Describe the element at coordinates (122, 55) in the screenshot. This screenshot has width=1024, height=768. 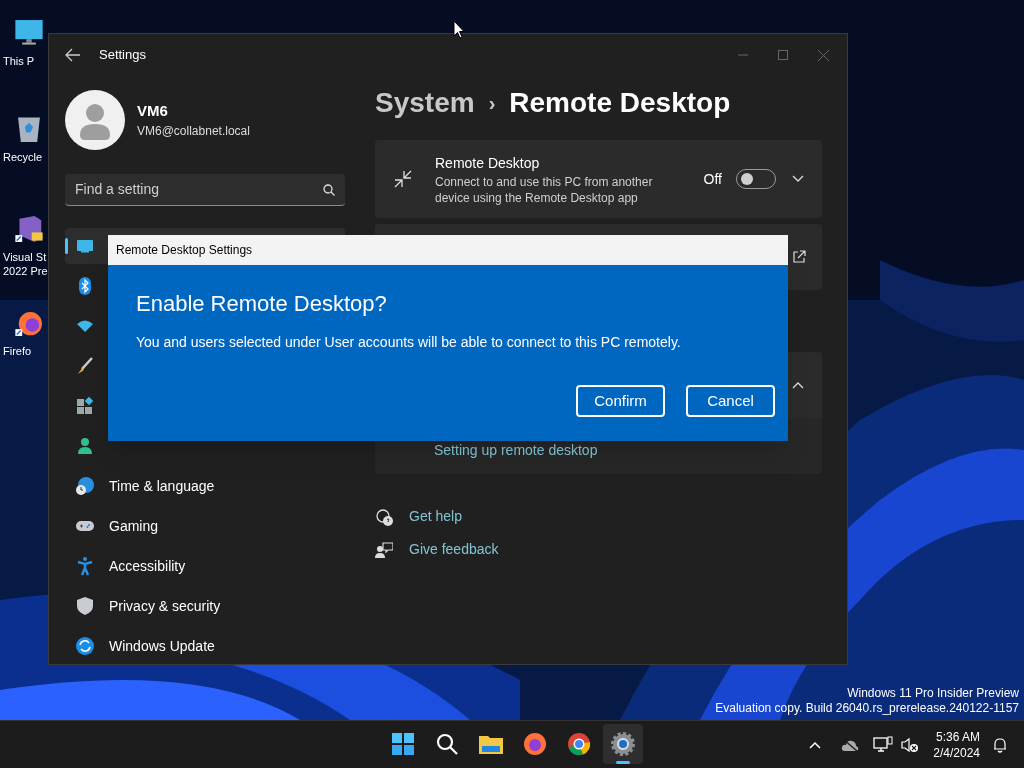
I see `window-title: Settings` at that location.